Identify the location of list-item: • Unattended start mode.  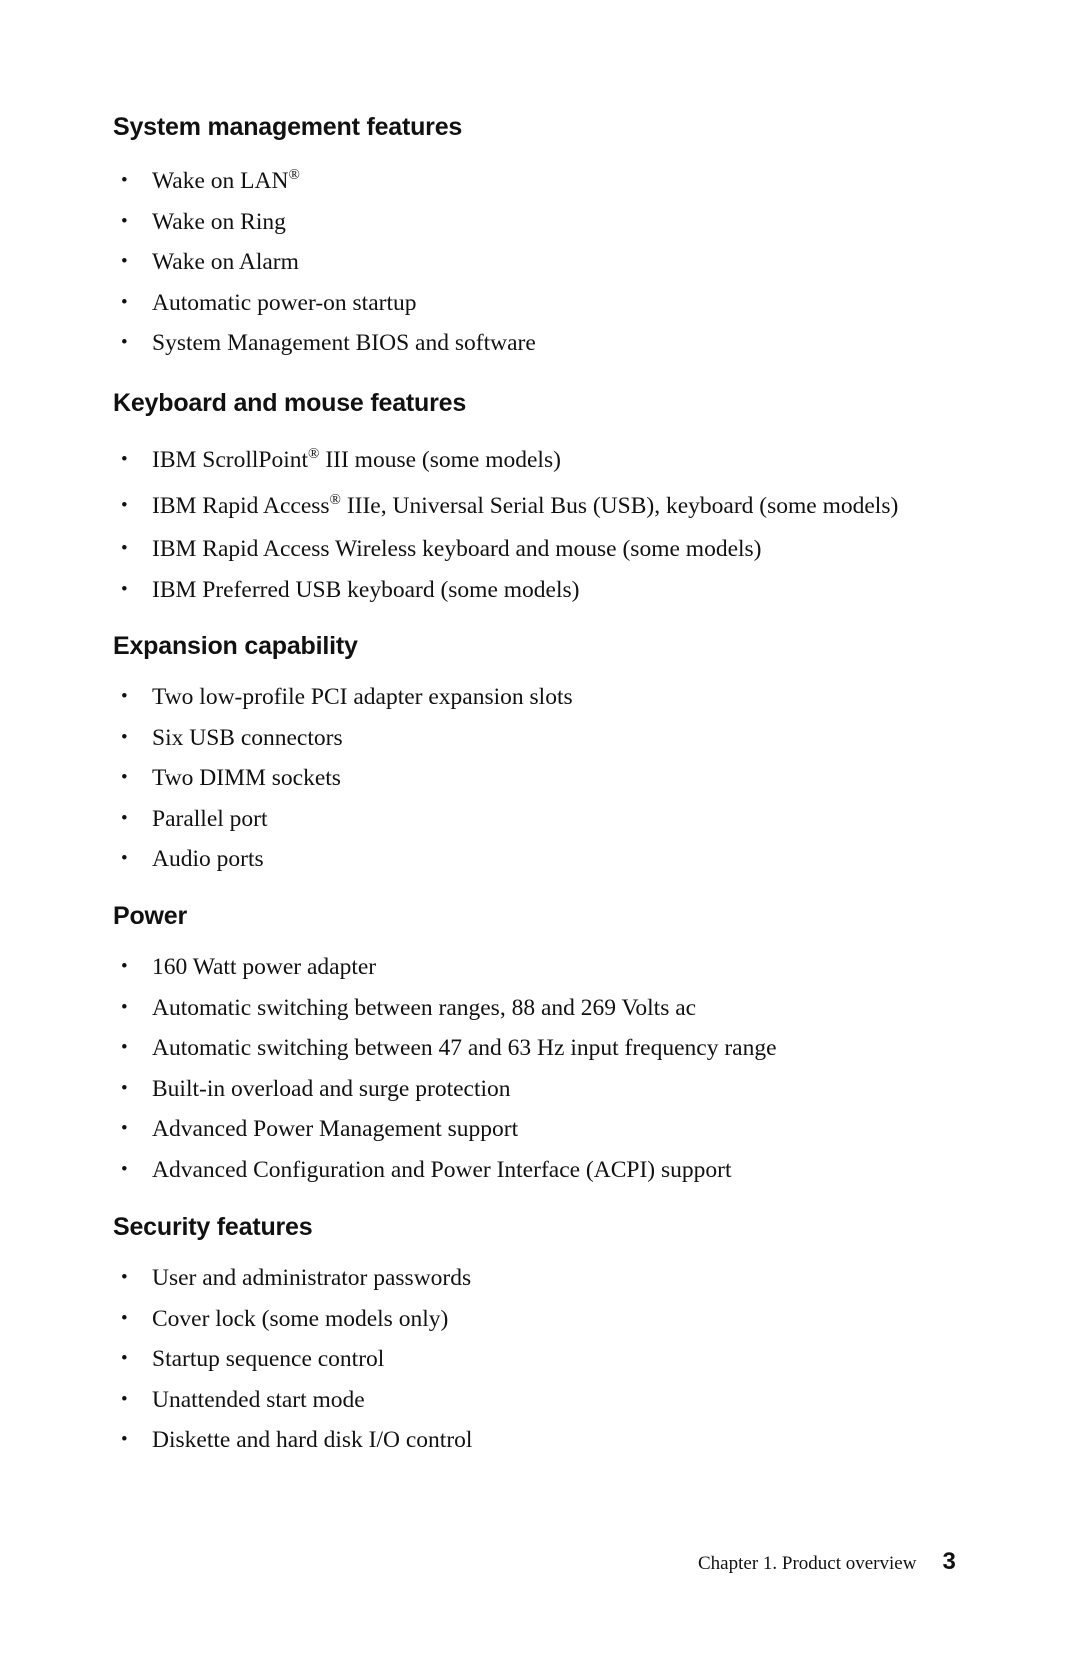
(563, 1400).